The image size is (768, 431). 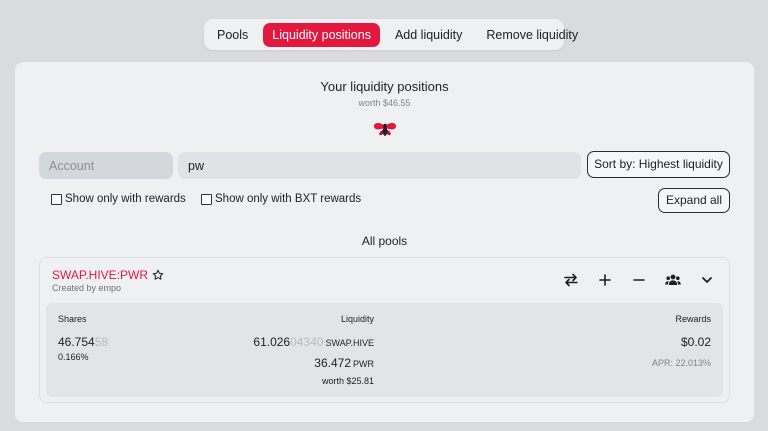 I want to click on swap-icon, so click(x=571, y=280).